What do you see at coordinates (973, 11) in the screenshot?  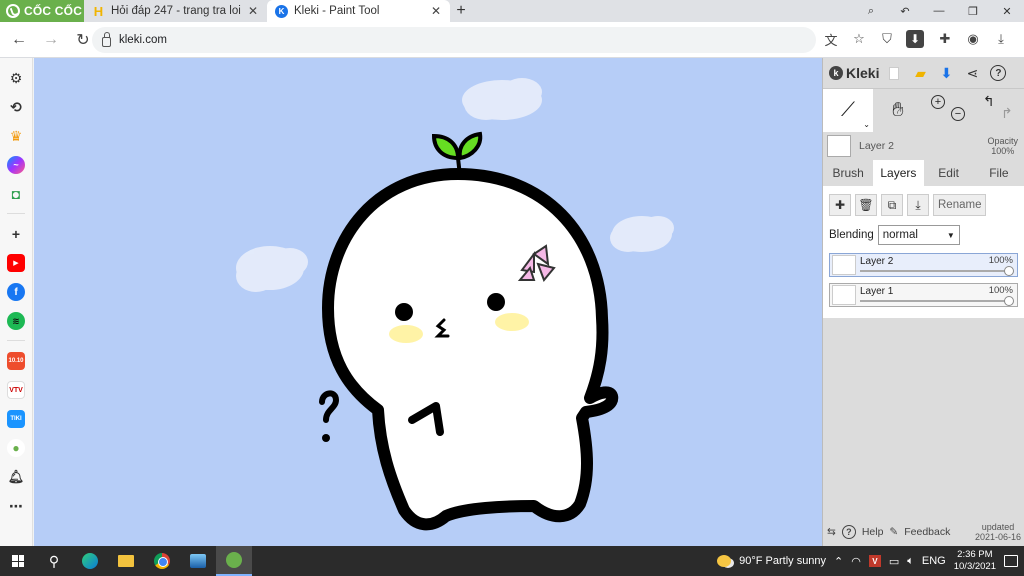 I see `restore-button: ❐` at bounding box center [973, 11].